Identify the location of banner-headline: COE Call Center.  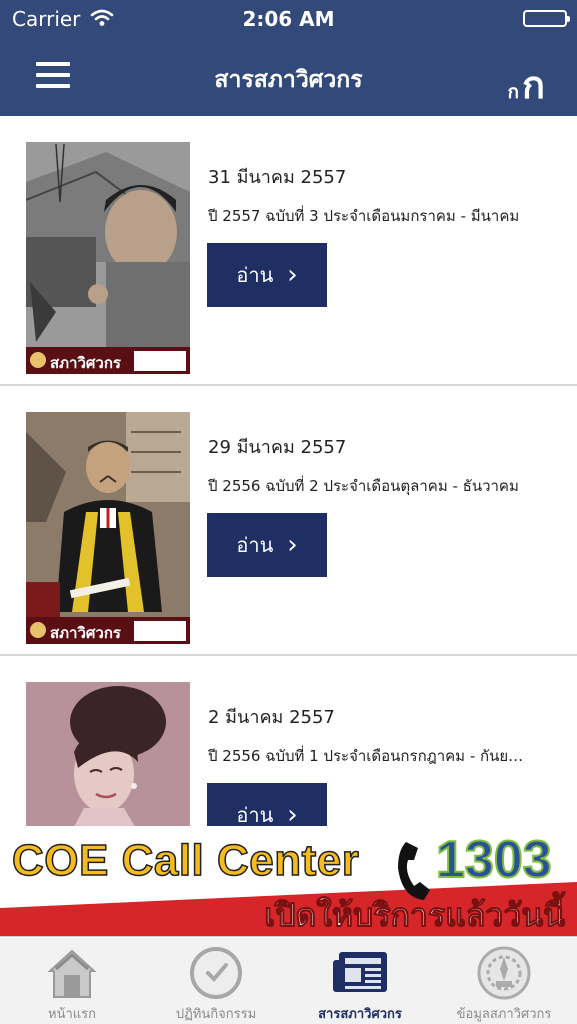
(185, 860).